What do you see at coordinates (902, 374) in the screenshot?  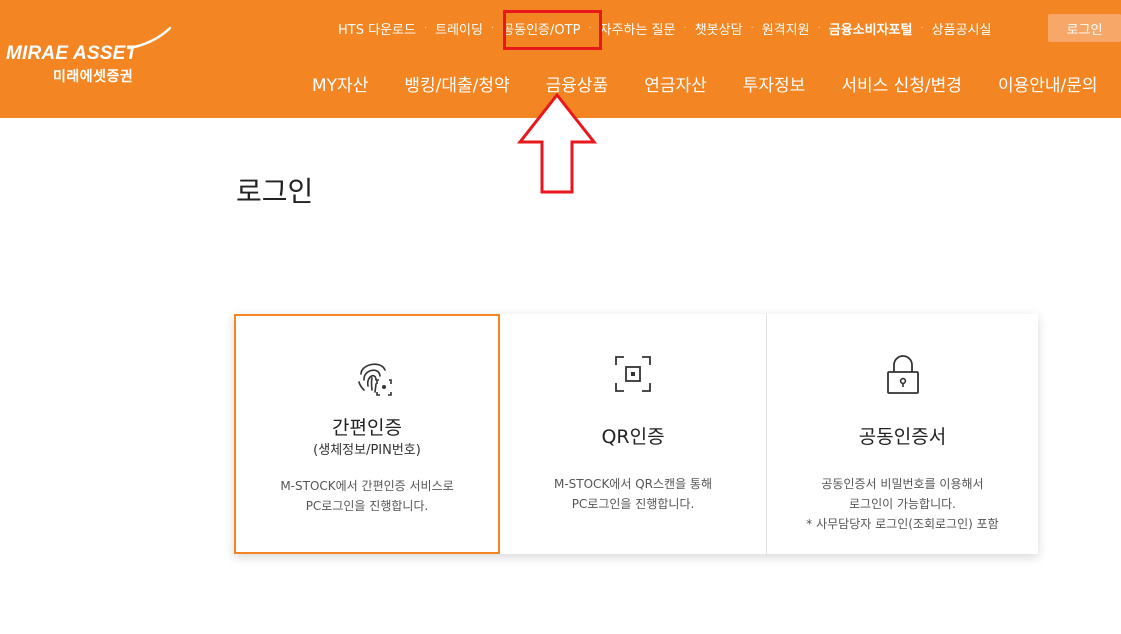 I see `padlock-icon` at bounding box center [902, 374].